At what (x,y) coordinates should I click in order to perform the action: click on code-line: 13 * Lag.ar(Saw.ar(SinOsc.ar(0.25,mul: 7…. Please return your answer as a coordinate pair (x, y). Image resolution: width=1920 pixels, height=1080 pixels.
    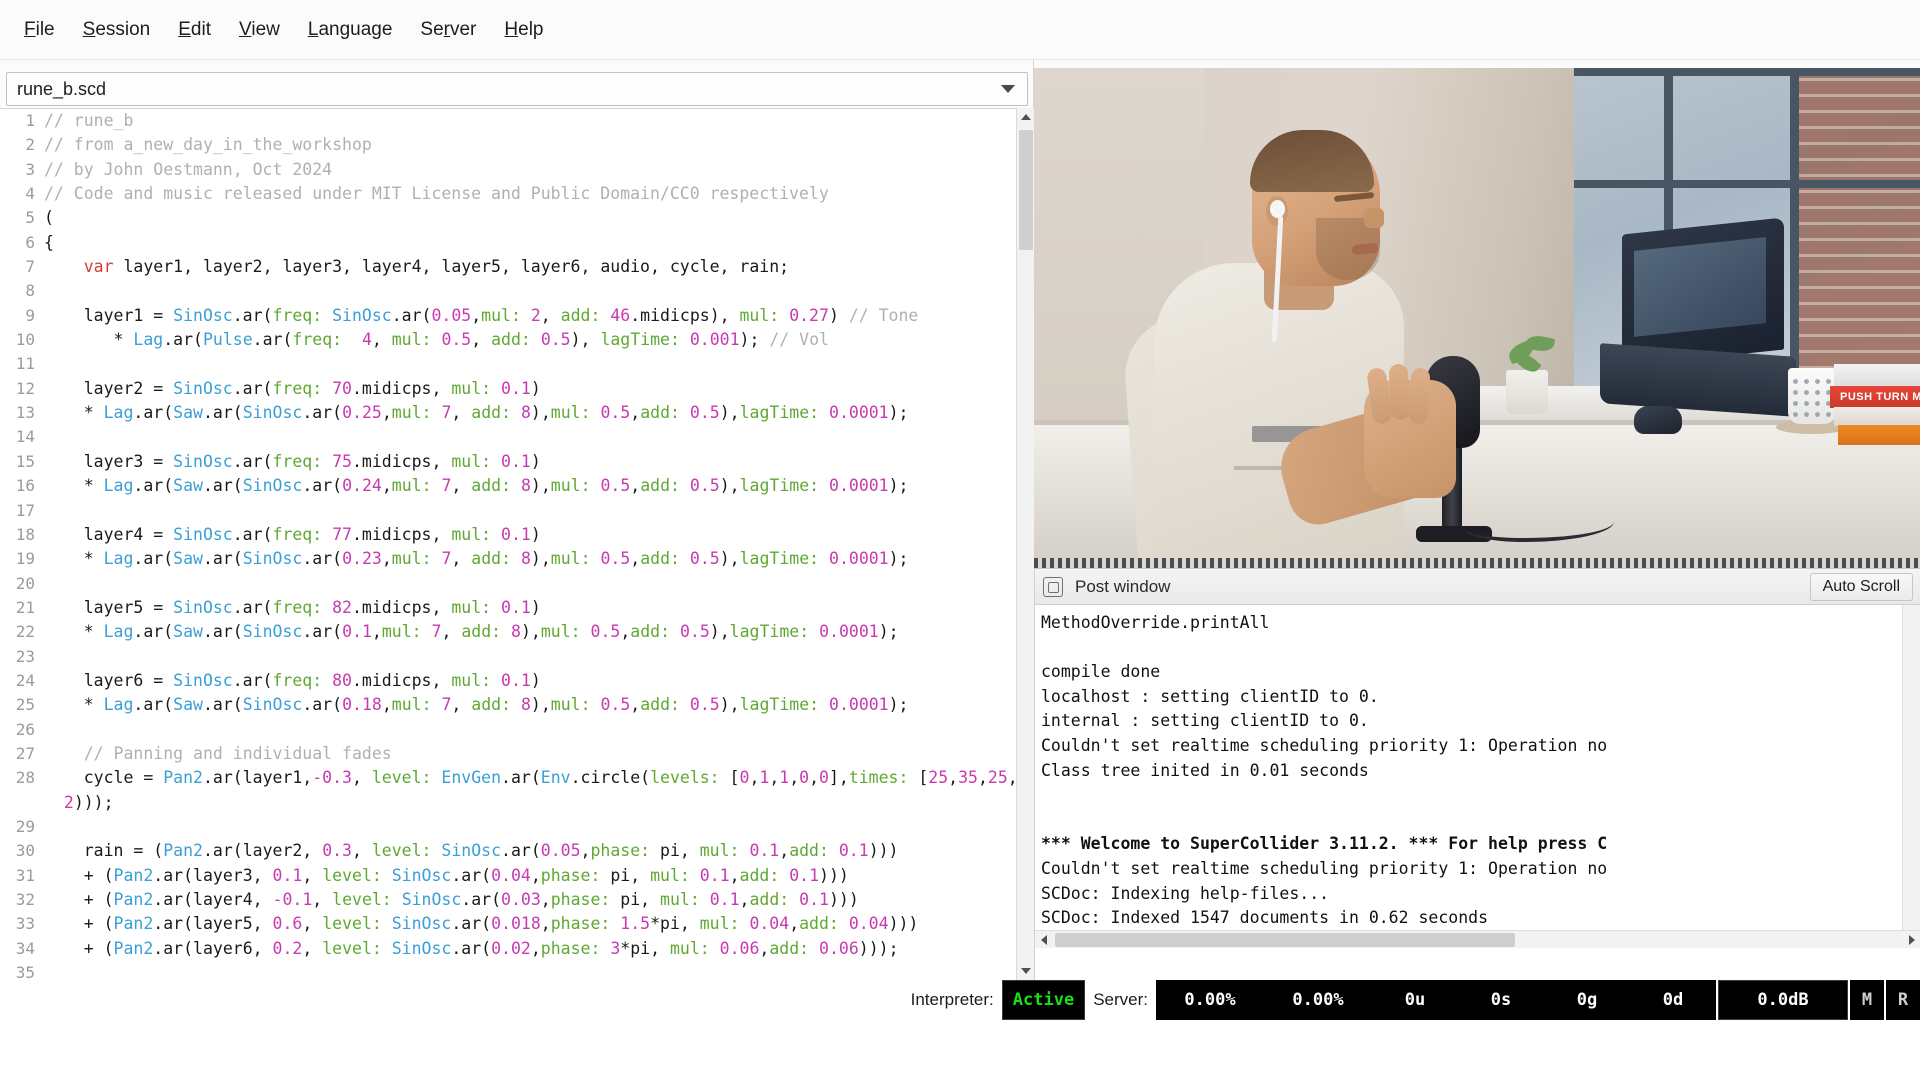
    Looking at the image, I should click on (509, 413).